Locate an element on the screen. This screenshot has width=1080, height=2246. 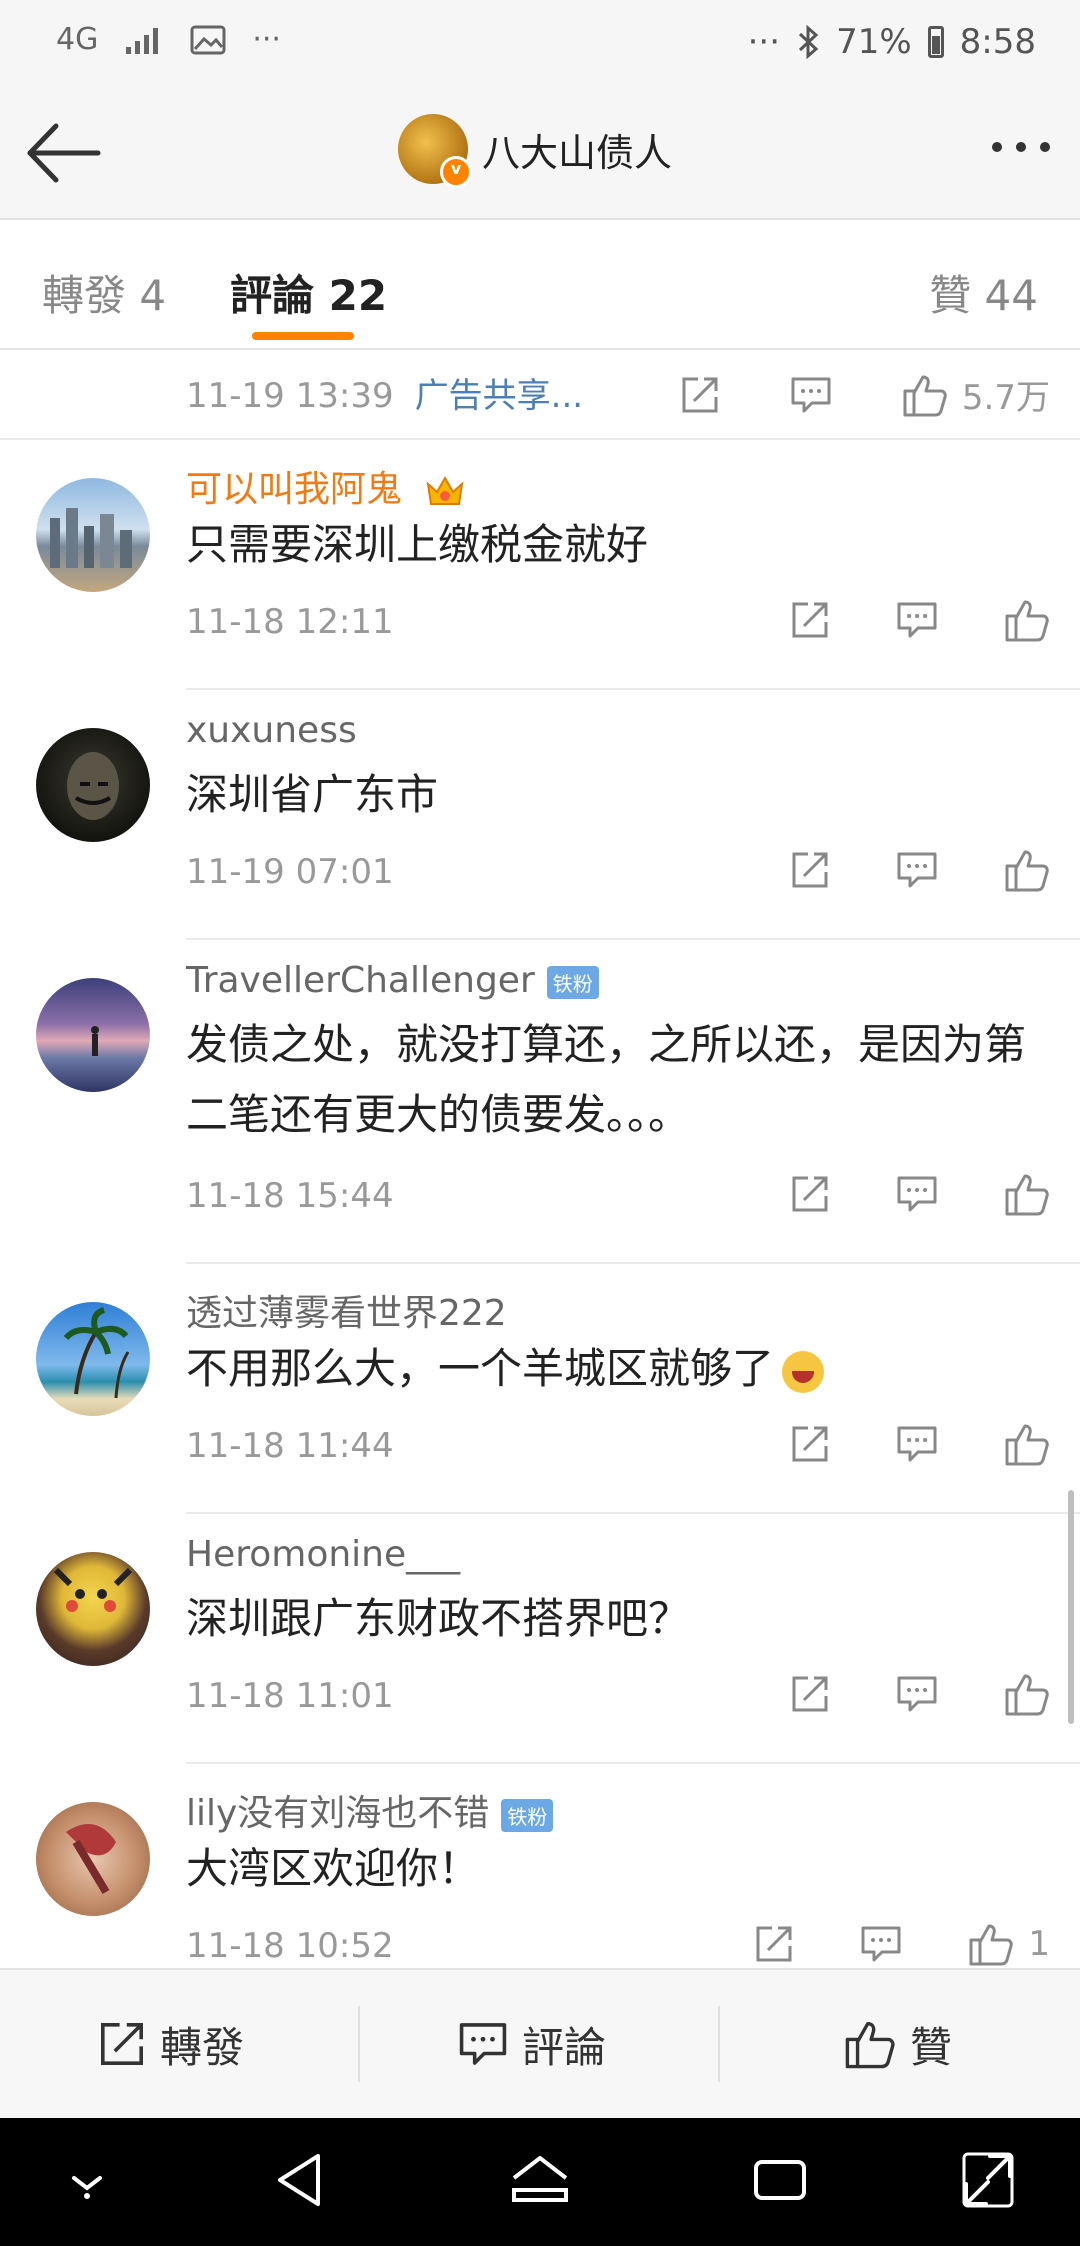
comment-time: 11-19 13:39 is located at coordinates (290, 396).